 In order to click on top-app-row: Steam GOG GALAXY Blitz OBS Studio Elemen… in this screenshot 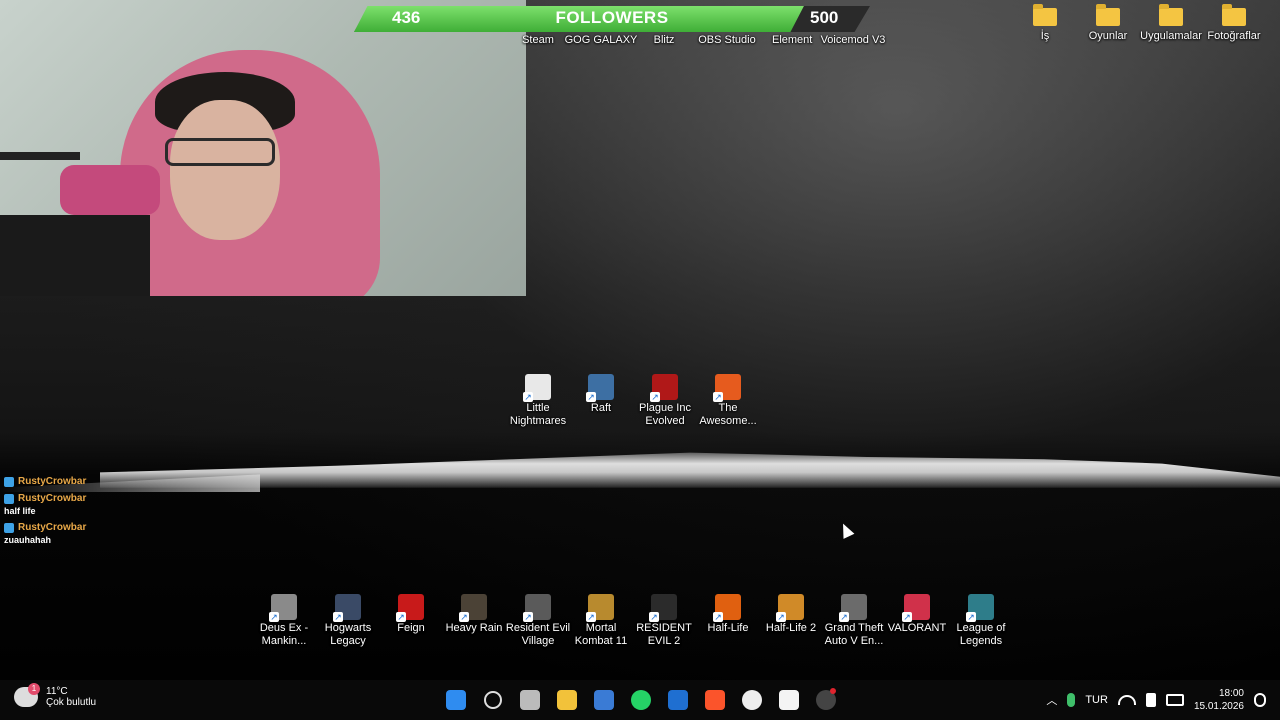, I will do `click(709, 40)`.